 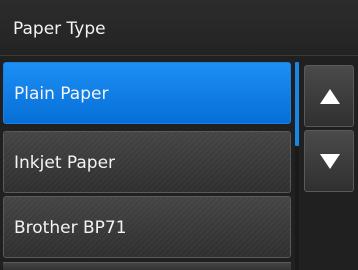 What do you see at coordinates (61, 94) in the screenshot?
I see `list-item-label: Plain Paper` at bounding box center [61, 94].